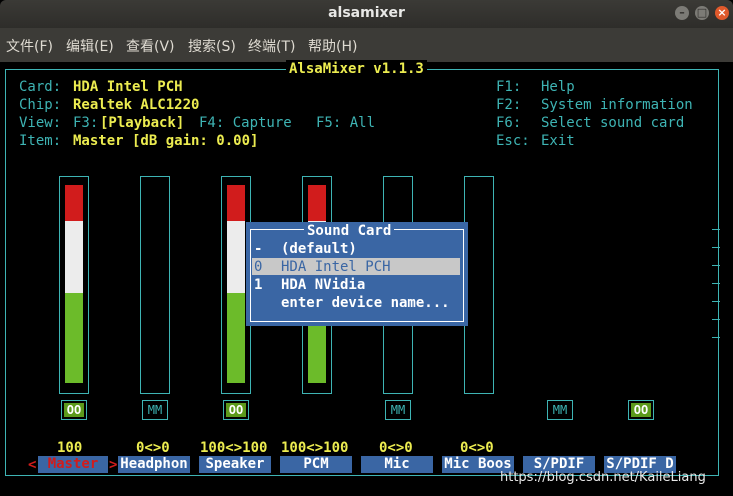 The width and height of the screenshot is (733, 496). What do you see at coordinates (356, 69) in the screenshot?
I see `app-title: AlsaMixer v1.1.3` at bounding box center [356, 69].